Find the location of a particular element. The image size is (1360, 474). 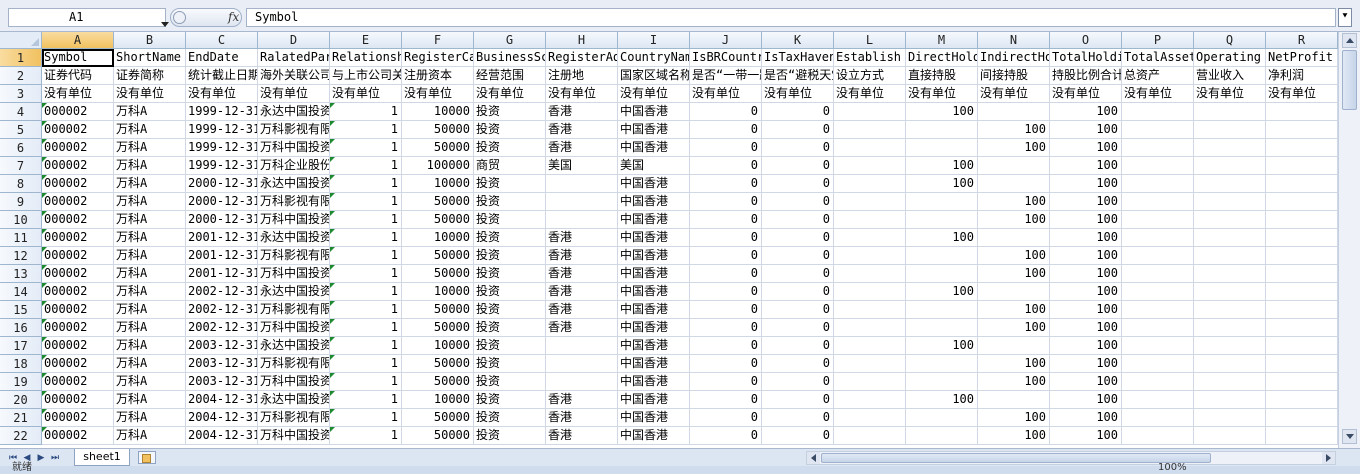

row-header: 11 is located at coordinates (21, 238).